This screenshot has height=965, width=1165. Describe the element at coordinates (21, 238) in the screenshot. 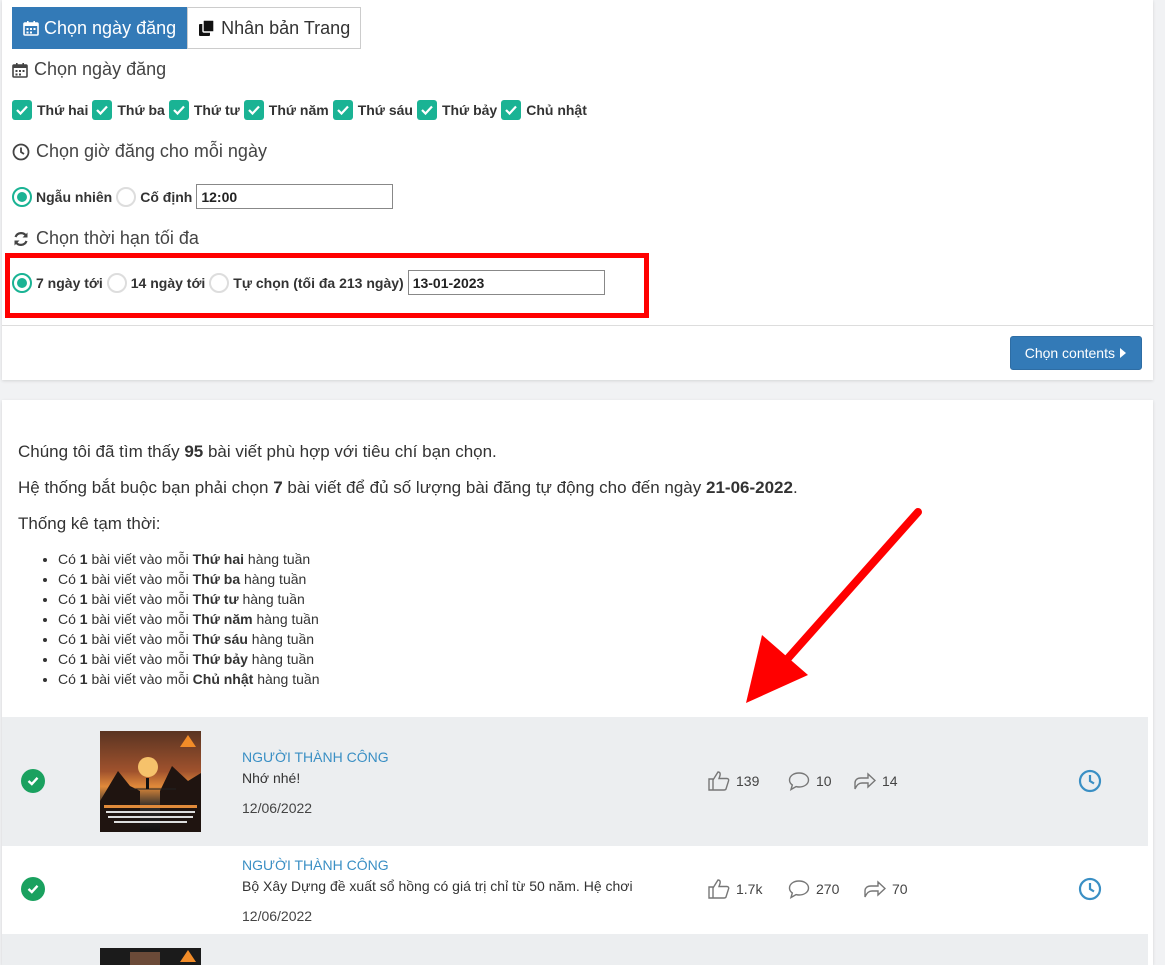

I see `refresh-icon` at that location.